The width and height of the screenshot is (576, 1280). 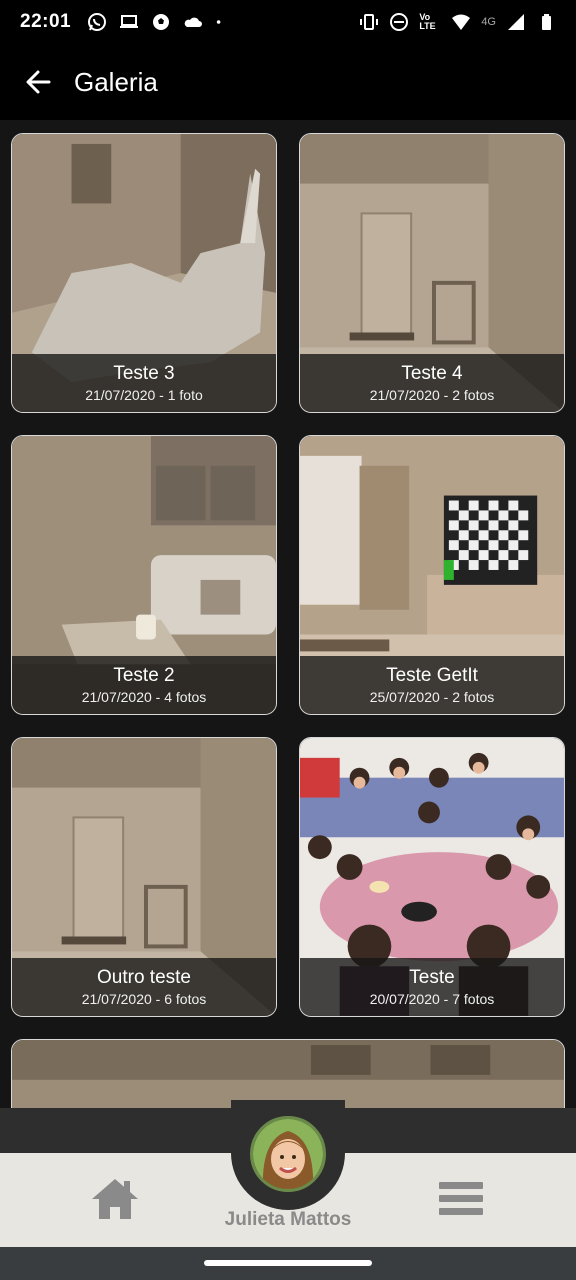 What do you see at coordinates (161, 22) in the screenshot?
I see `soccer-ball-icon` at bounding box center [161, 22].